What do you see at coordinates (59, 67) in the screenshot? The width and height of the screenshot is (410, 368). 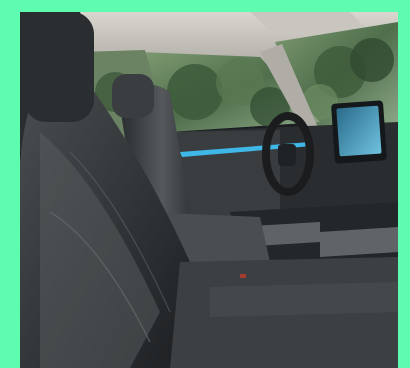 I see `driver-headrest` at bounding box center [59, 67].